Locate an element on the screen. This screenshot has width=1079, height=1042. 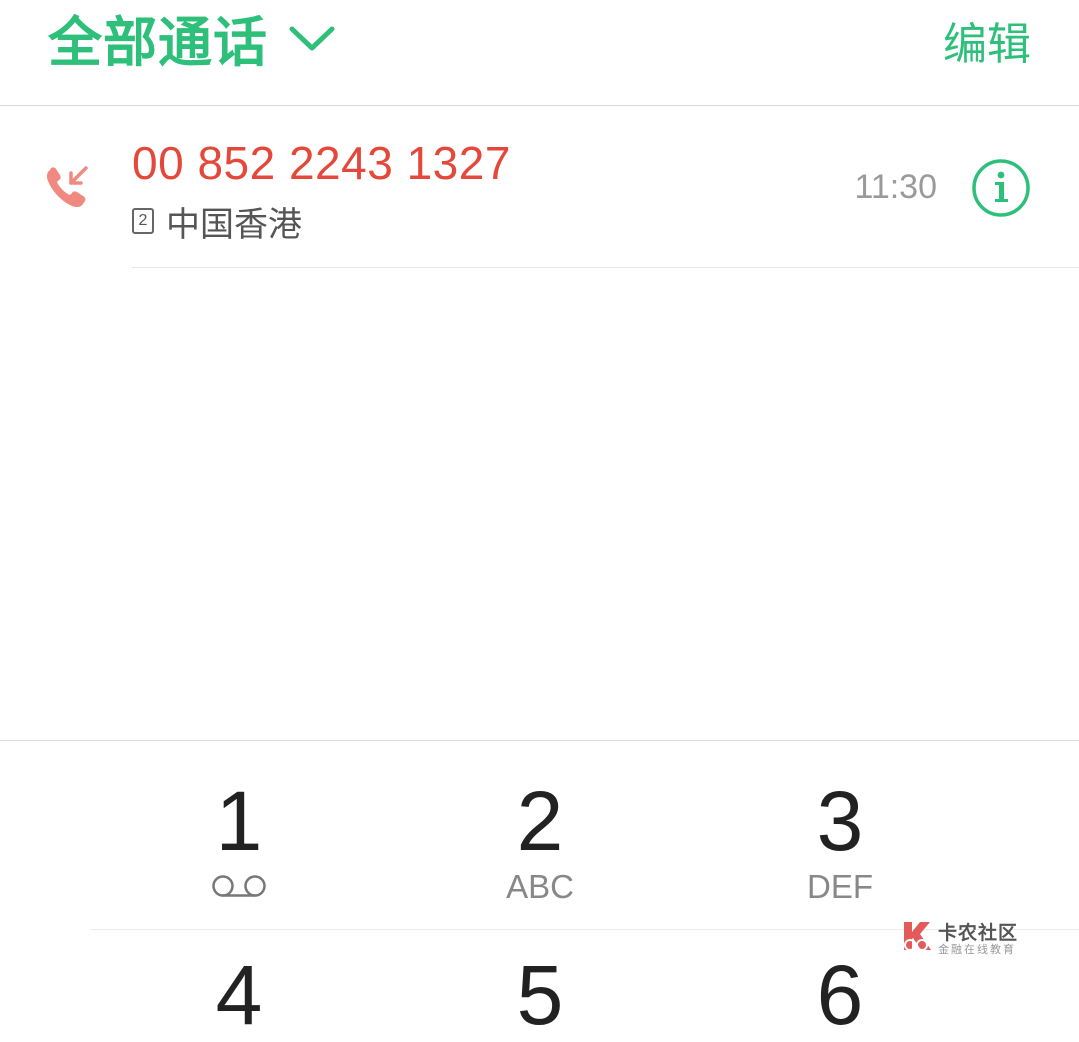
key-digit: 1 is located at coordinates (239, 821).